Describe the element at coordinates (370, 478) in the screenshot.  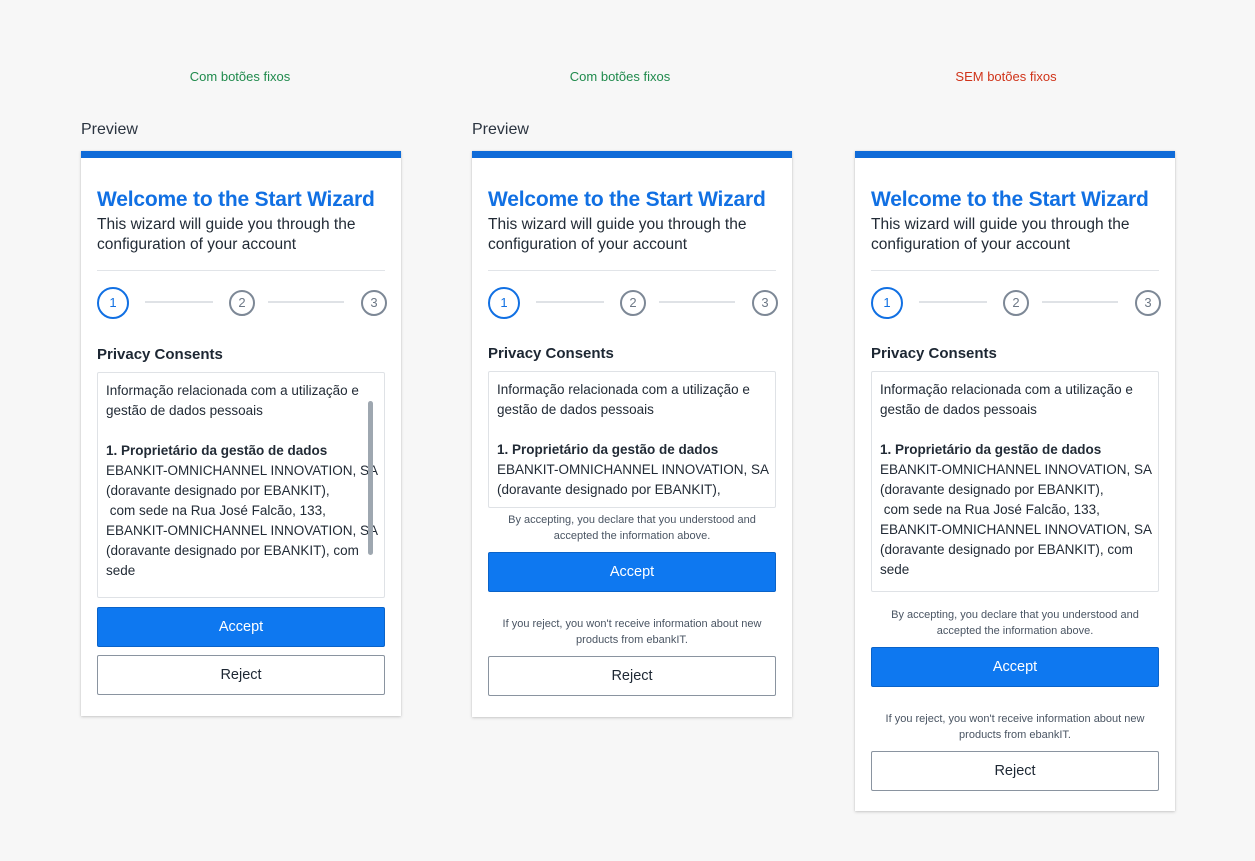
I see `scrollbar` at that location.